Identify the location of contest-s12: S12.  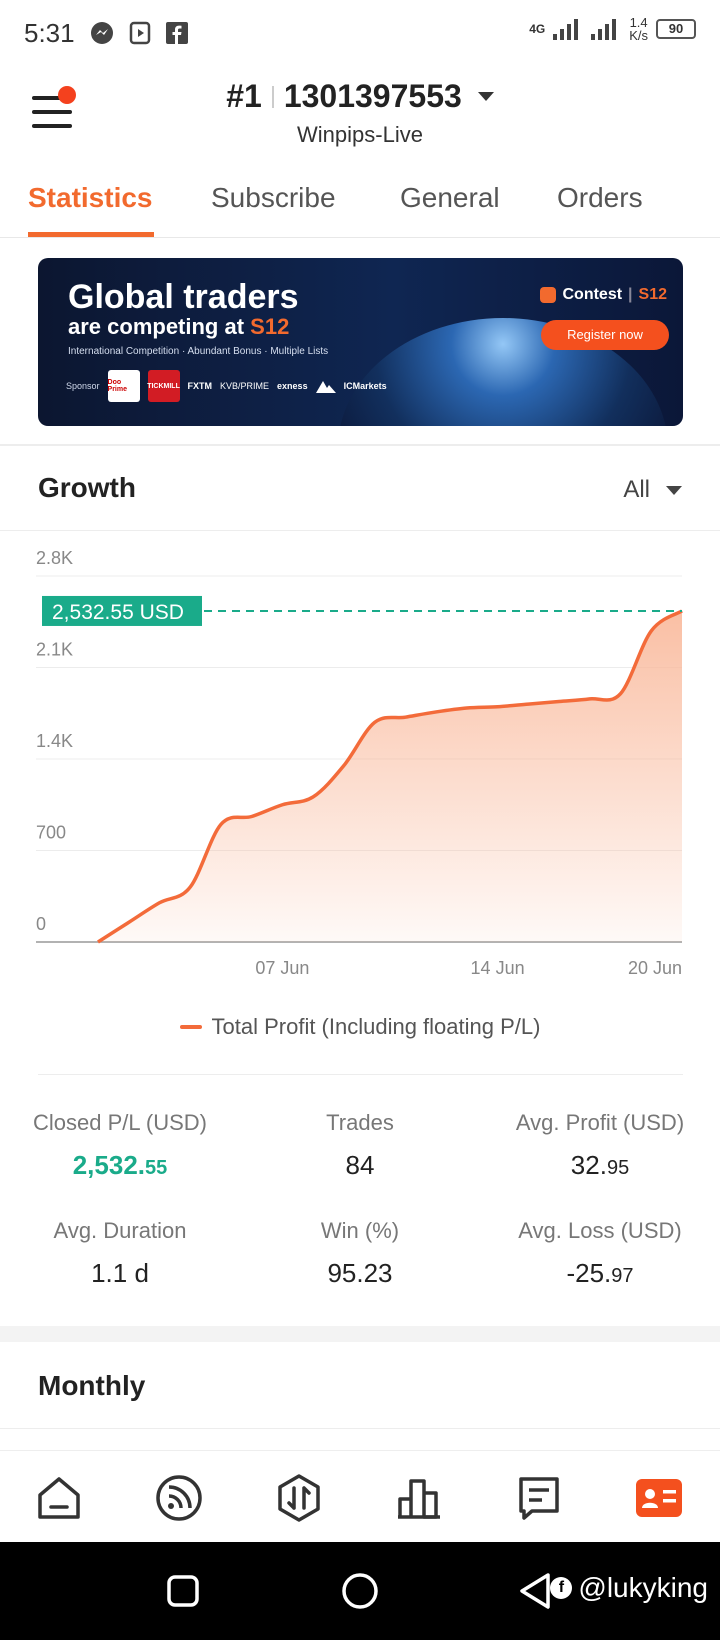
(652, 294).